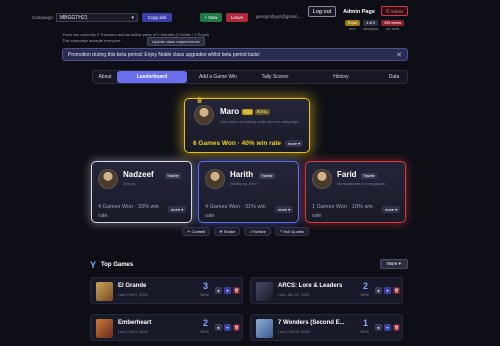 This screenshot has height=346, width=500. Describe the element at coordinates (211, 17) in the screenshot. I see `new-campaign-button: + New` at that location.